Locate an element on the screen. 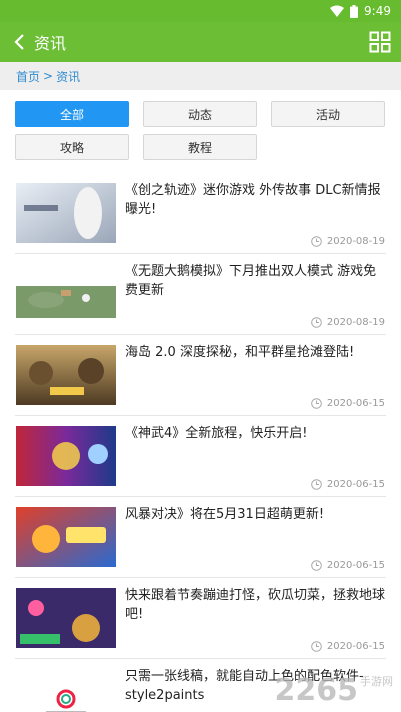 This screenshot has height=712, width=401. wifi-icon is located at coordinates (337, 11).